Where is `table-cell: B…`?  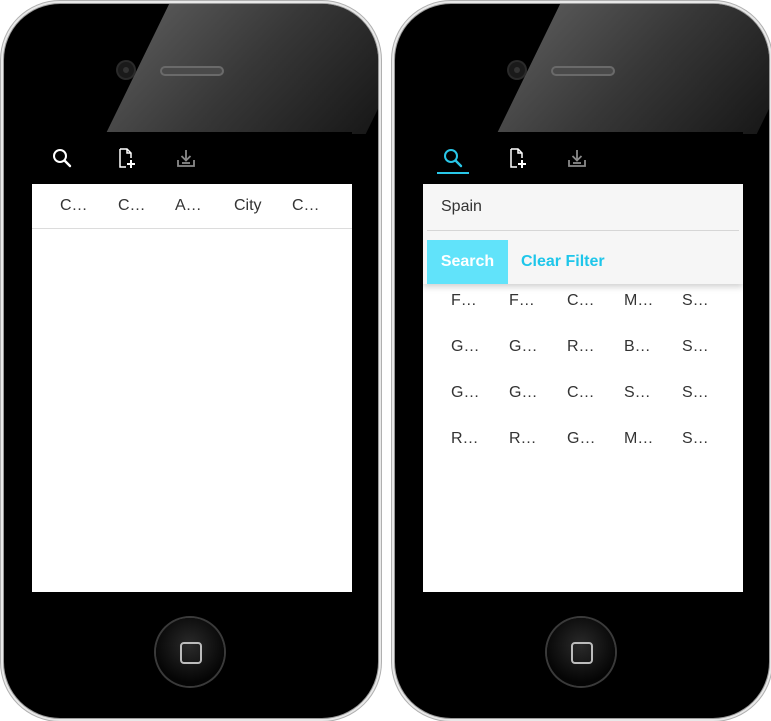 table-cell: B… is located at coordinates (637, 347).